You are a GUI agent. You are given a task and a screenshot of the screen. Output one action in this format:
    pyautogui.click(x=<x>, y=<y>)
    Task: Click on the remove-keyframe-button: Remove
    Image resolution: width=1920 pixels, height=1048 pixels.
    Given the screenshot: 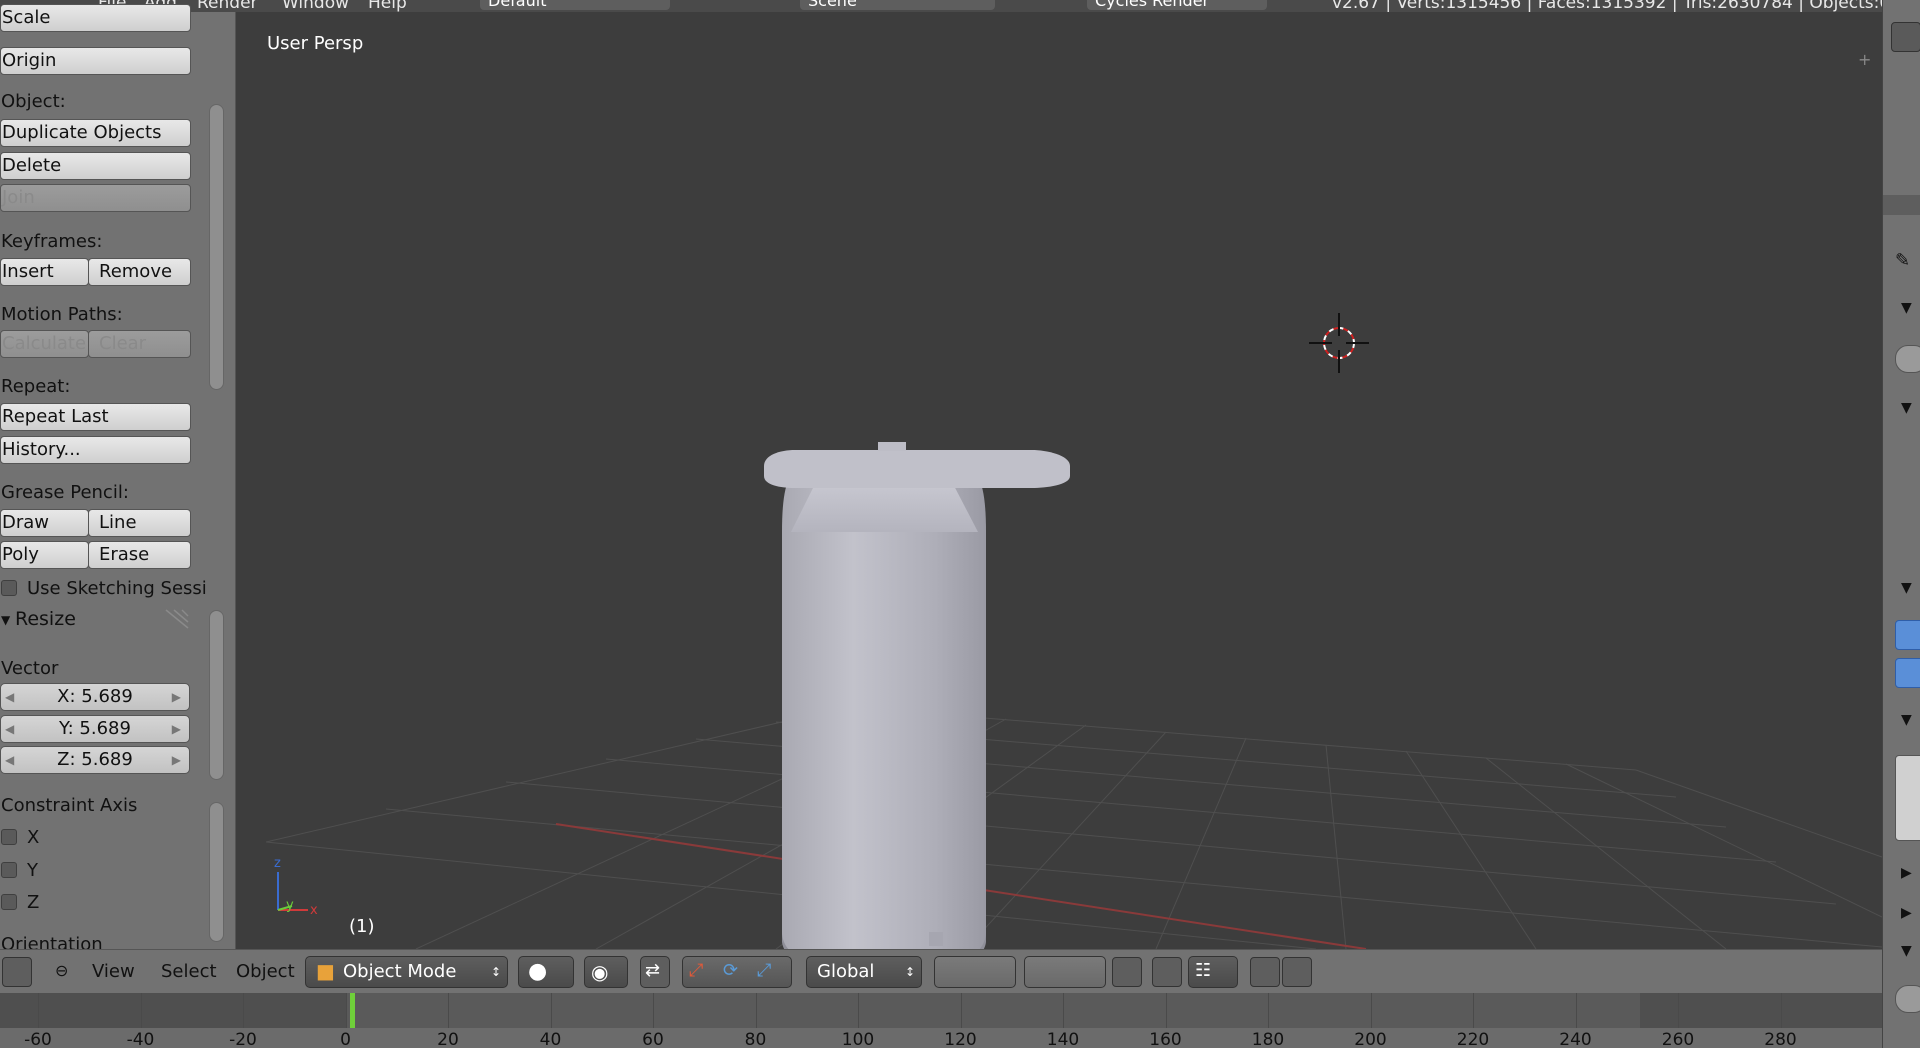 What is the action you would take?
    pyautogui.click(x=139, y=272)
    